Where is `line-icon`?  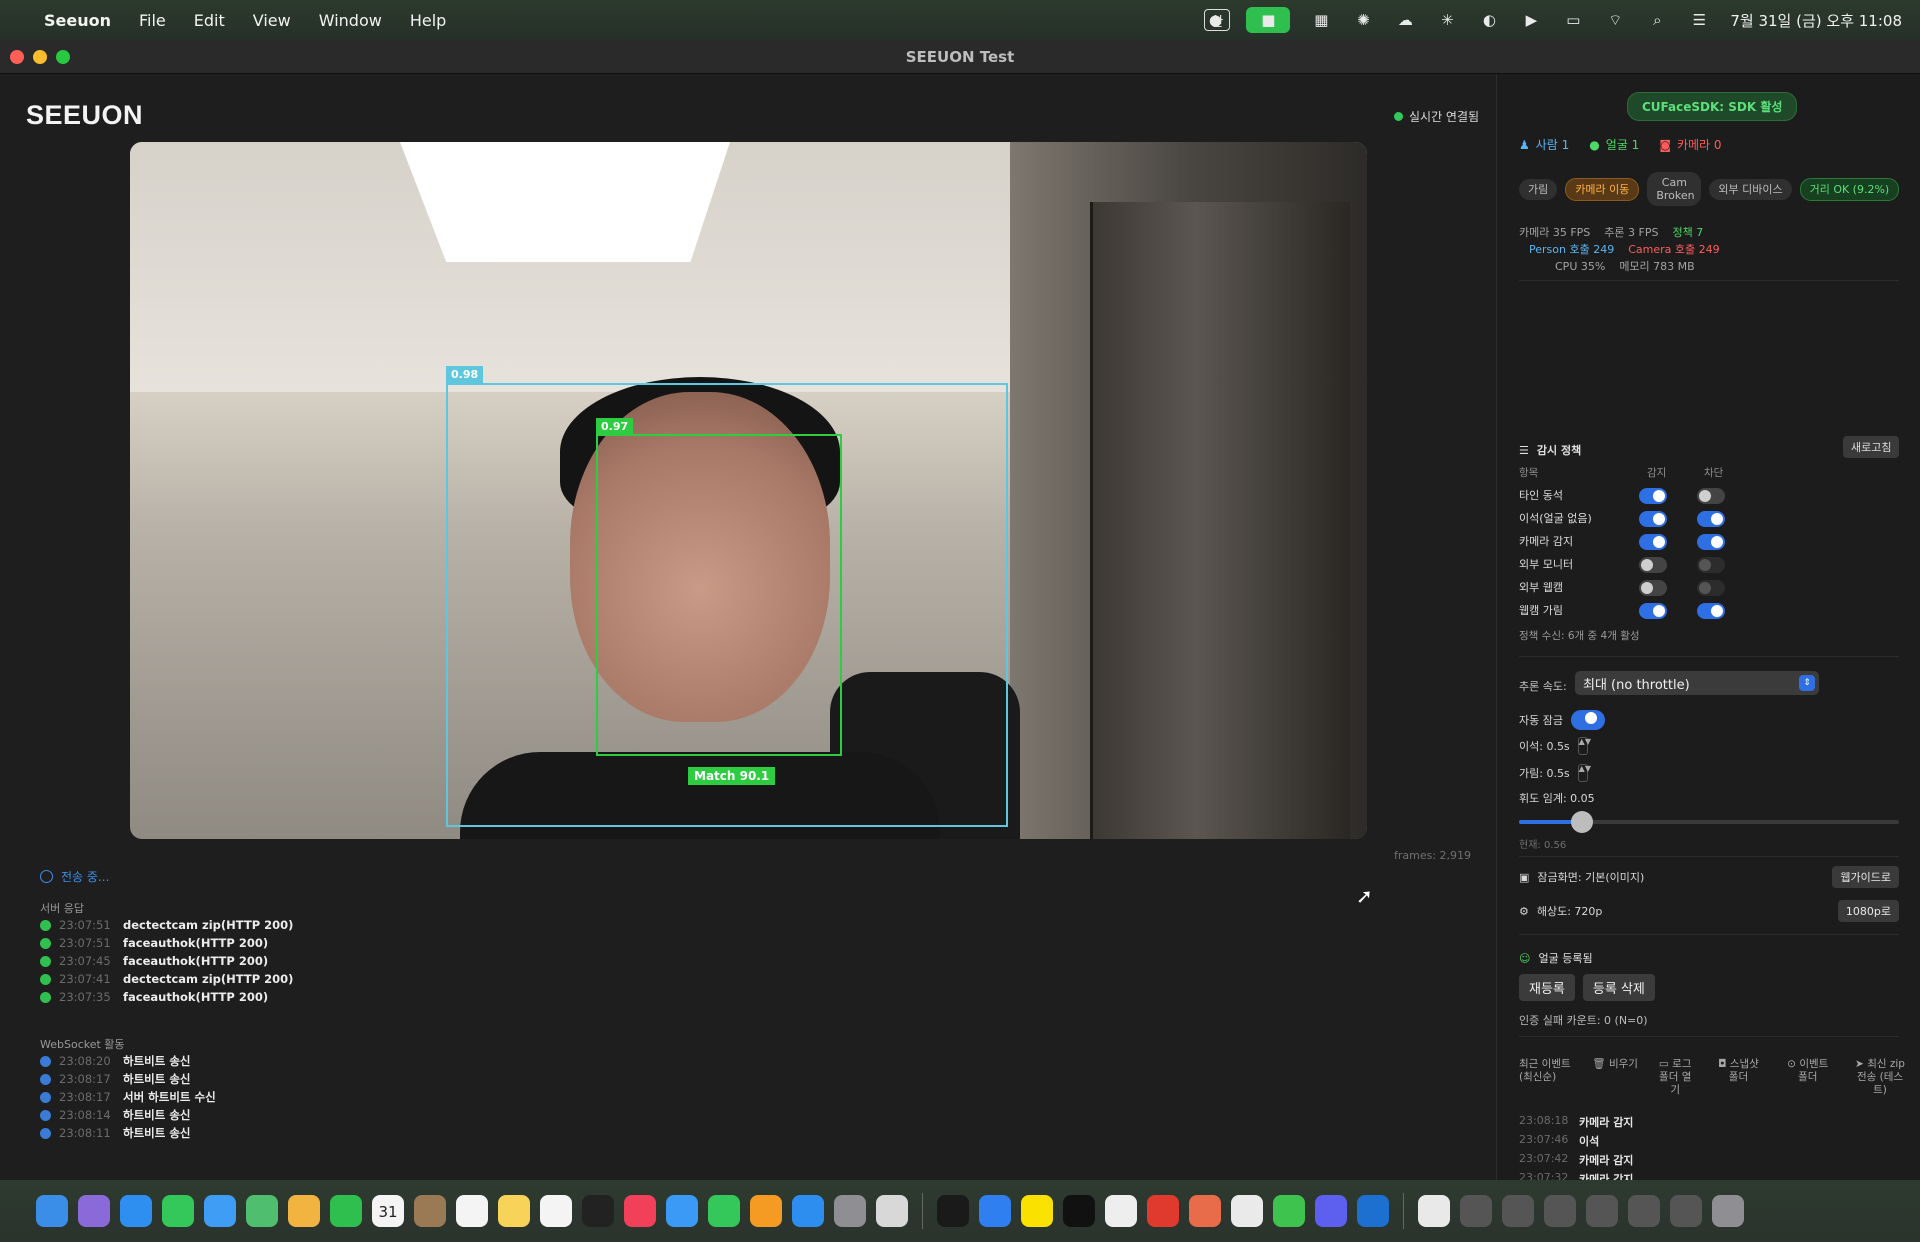
line-icon is located at coordinates (1289, 1211).